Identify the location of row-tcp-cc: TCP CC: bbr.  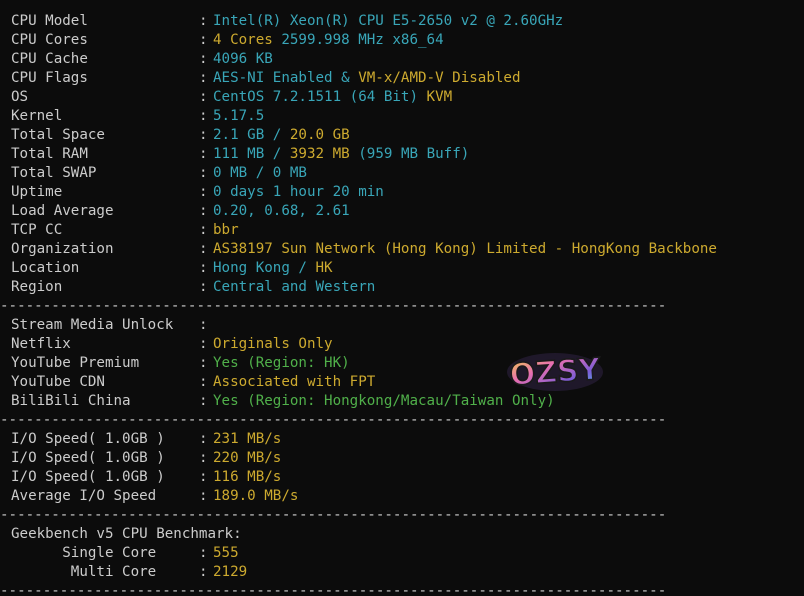
(125, 230).